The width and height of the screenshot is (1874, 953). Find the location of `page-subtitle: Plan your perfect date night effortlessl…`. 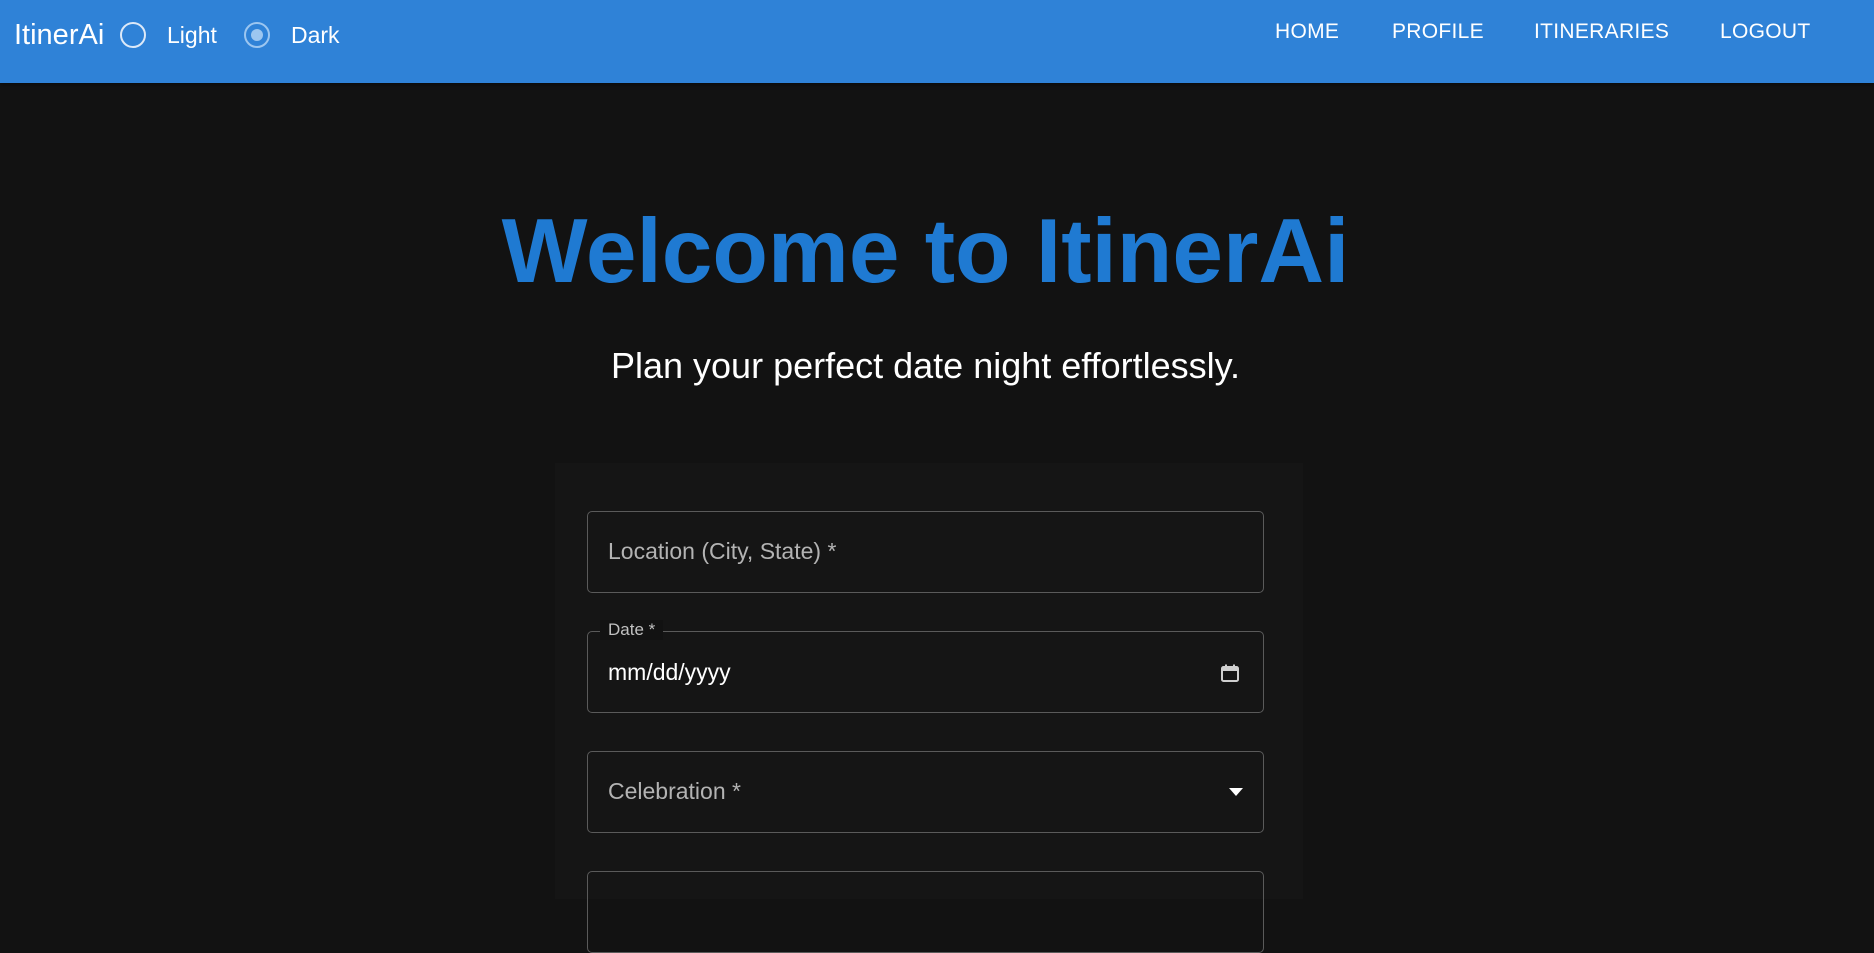

page-subtitle: Plan your perfect date night effortlessl… is located at coordinates (925, 365).